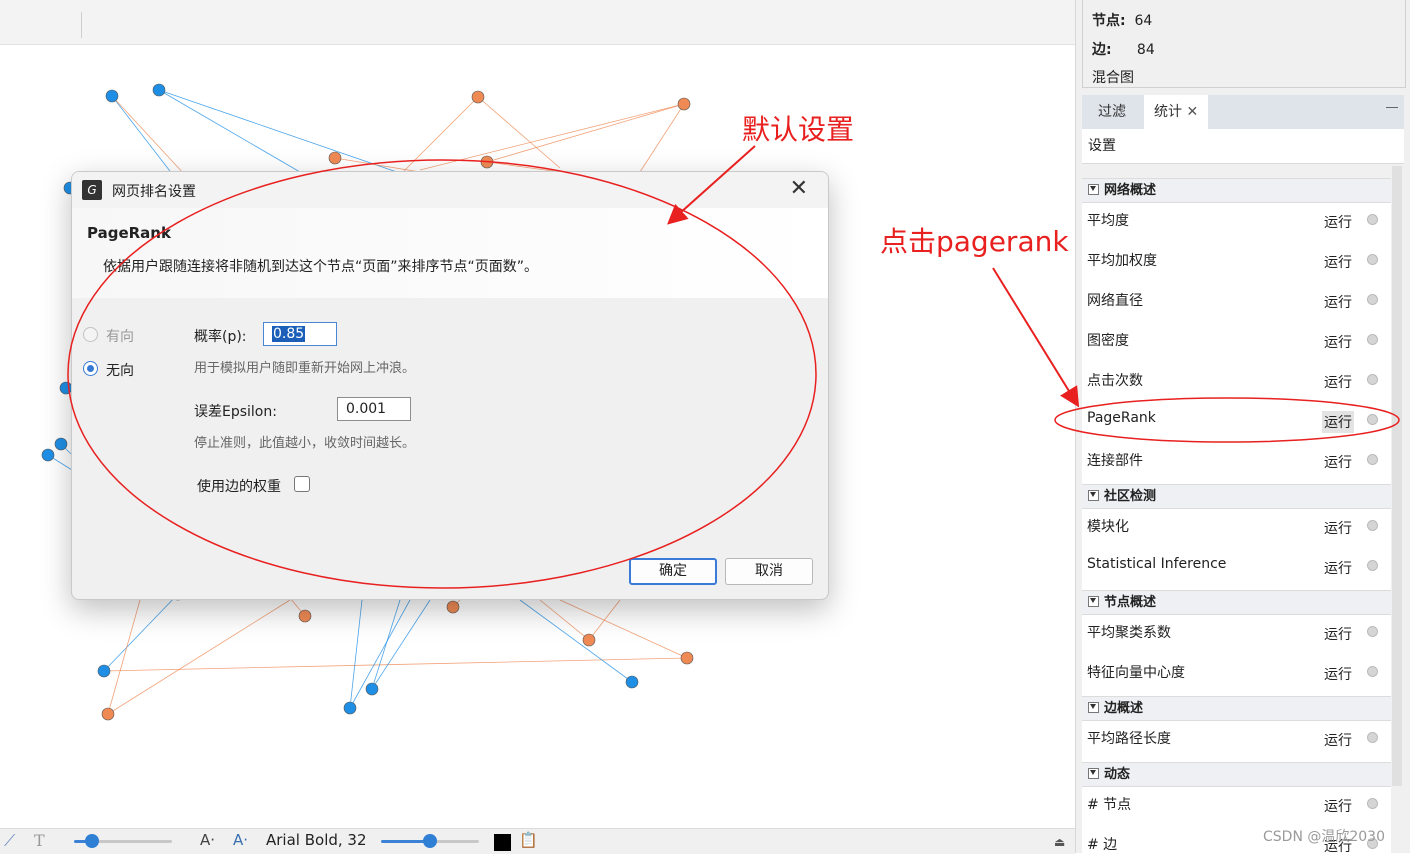 The height and width of the screenshot is (854, 1410). I want to click on stat-item-label: 网络直径, so click(1115, 301).